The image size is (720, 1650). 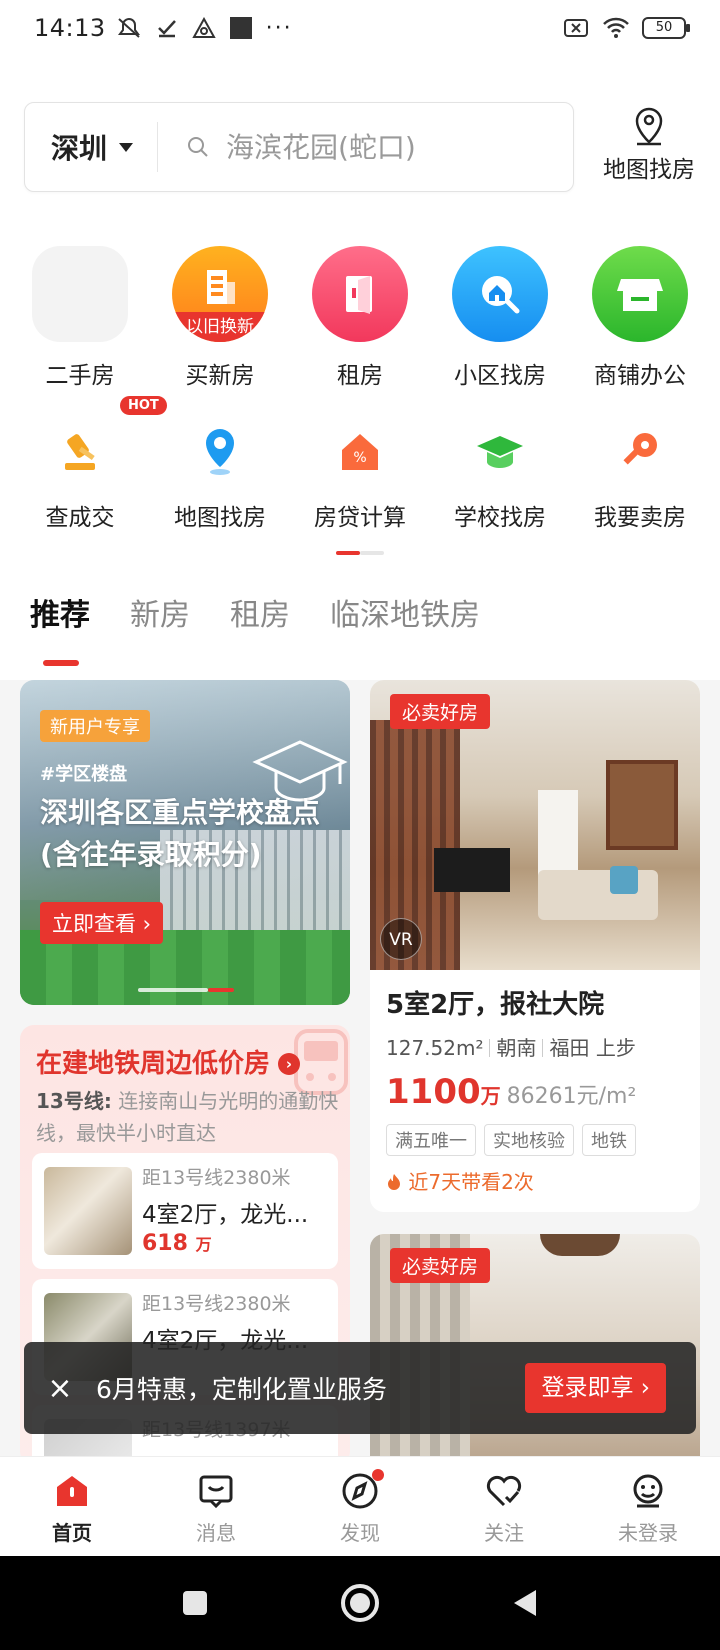 I want to click on login-promo-toast: × 6月特惠，定制化置业服务 登录即享 ›, so click(x=360, y=1388).